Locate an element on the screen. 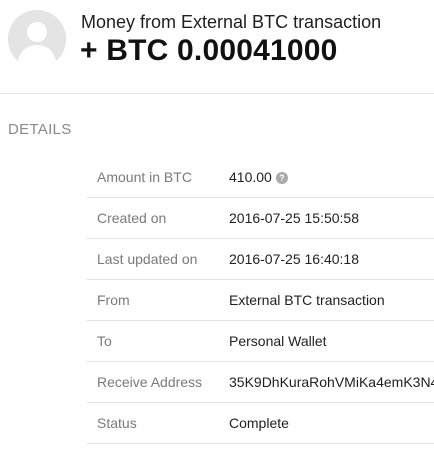 The height and width of the screenshot is (455, 434). amount-value: 410.00 is located at coordinates (250, 177).